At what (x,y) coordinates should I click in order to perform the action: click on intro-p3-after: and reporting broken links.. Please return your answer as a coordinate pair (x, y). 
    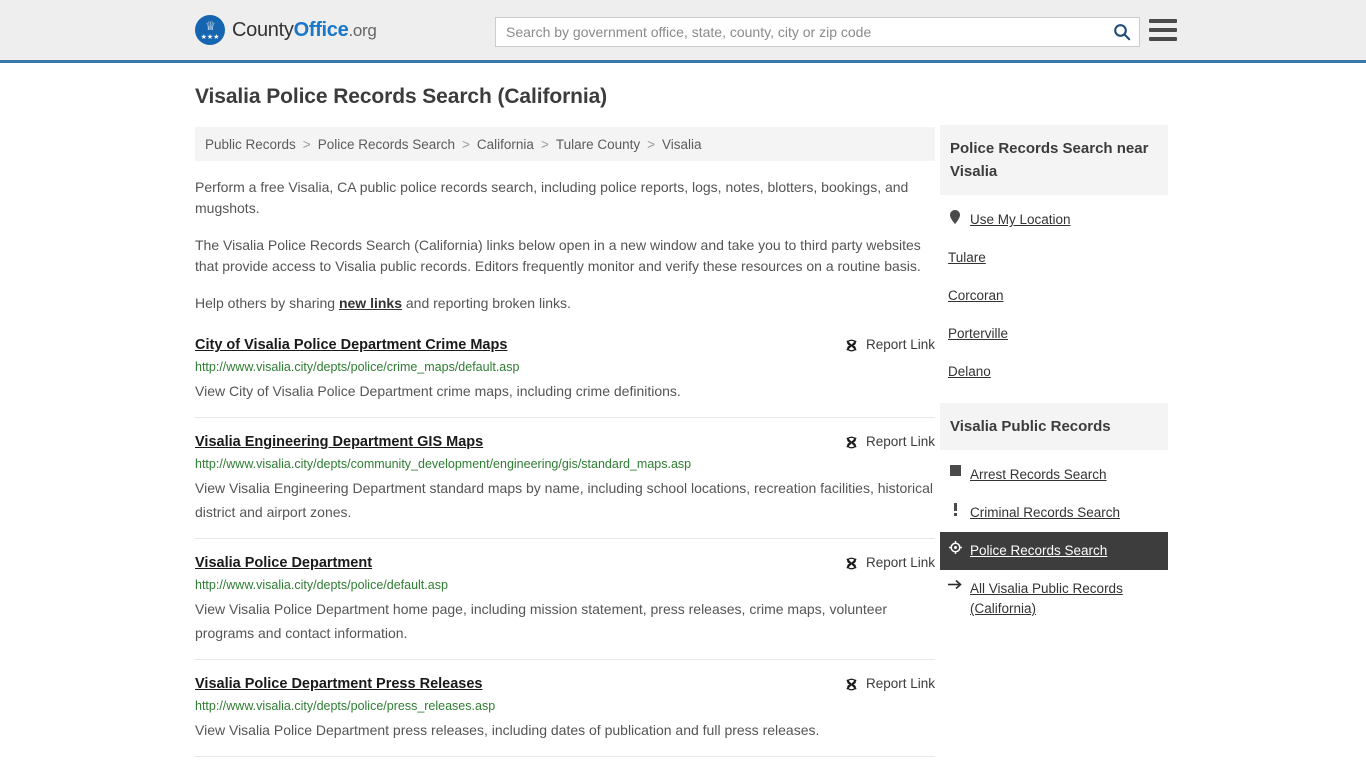
    Looking at the image, I should click on (486, 303).